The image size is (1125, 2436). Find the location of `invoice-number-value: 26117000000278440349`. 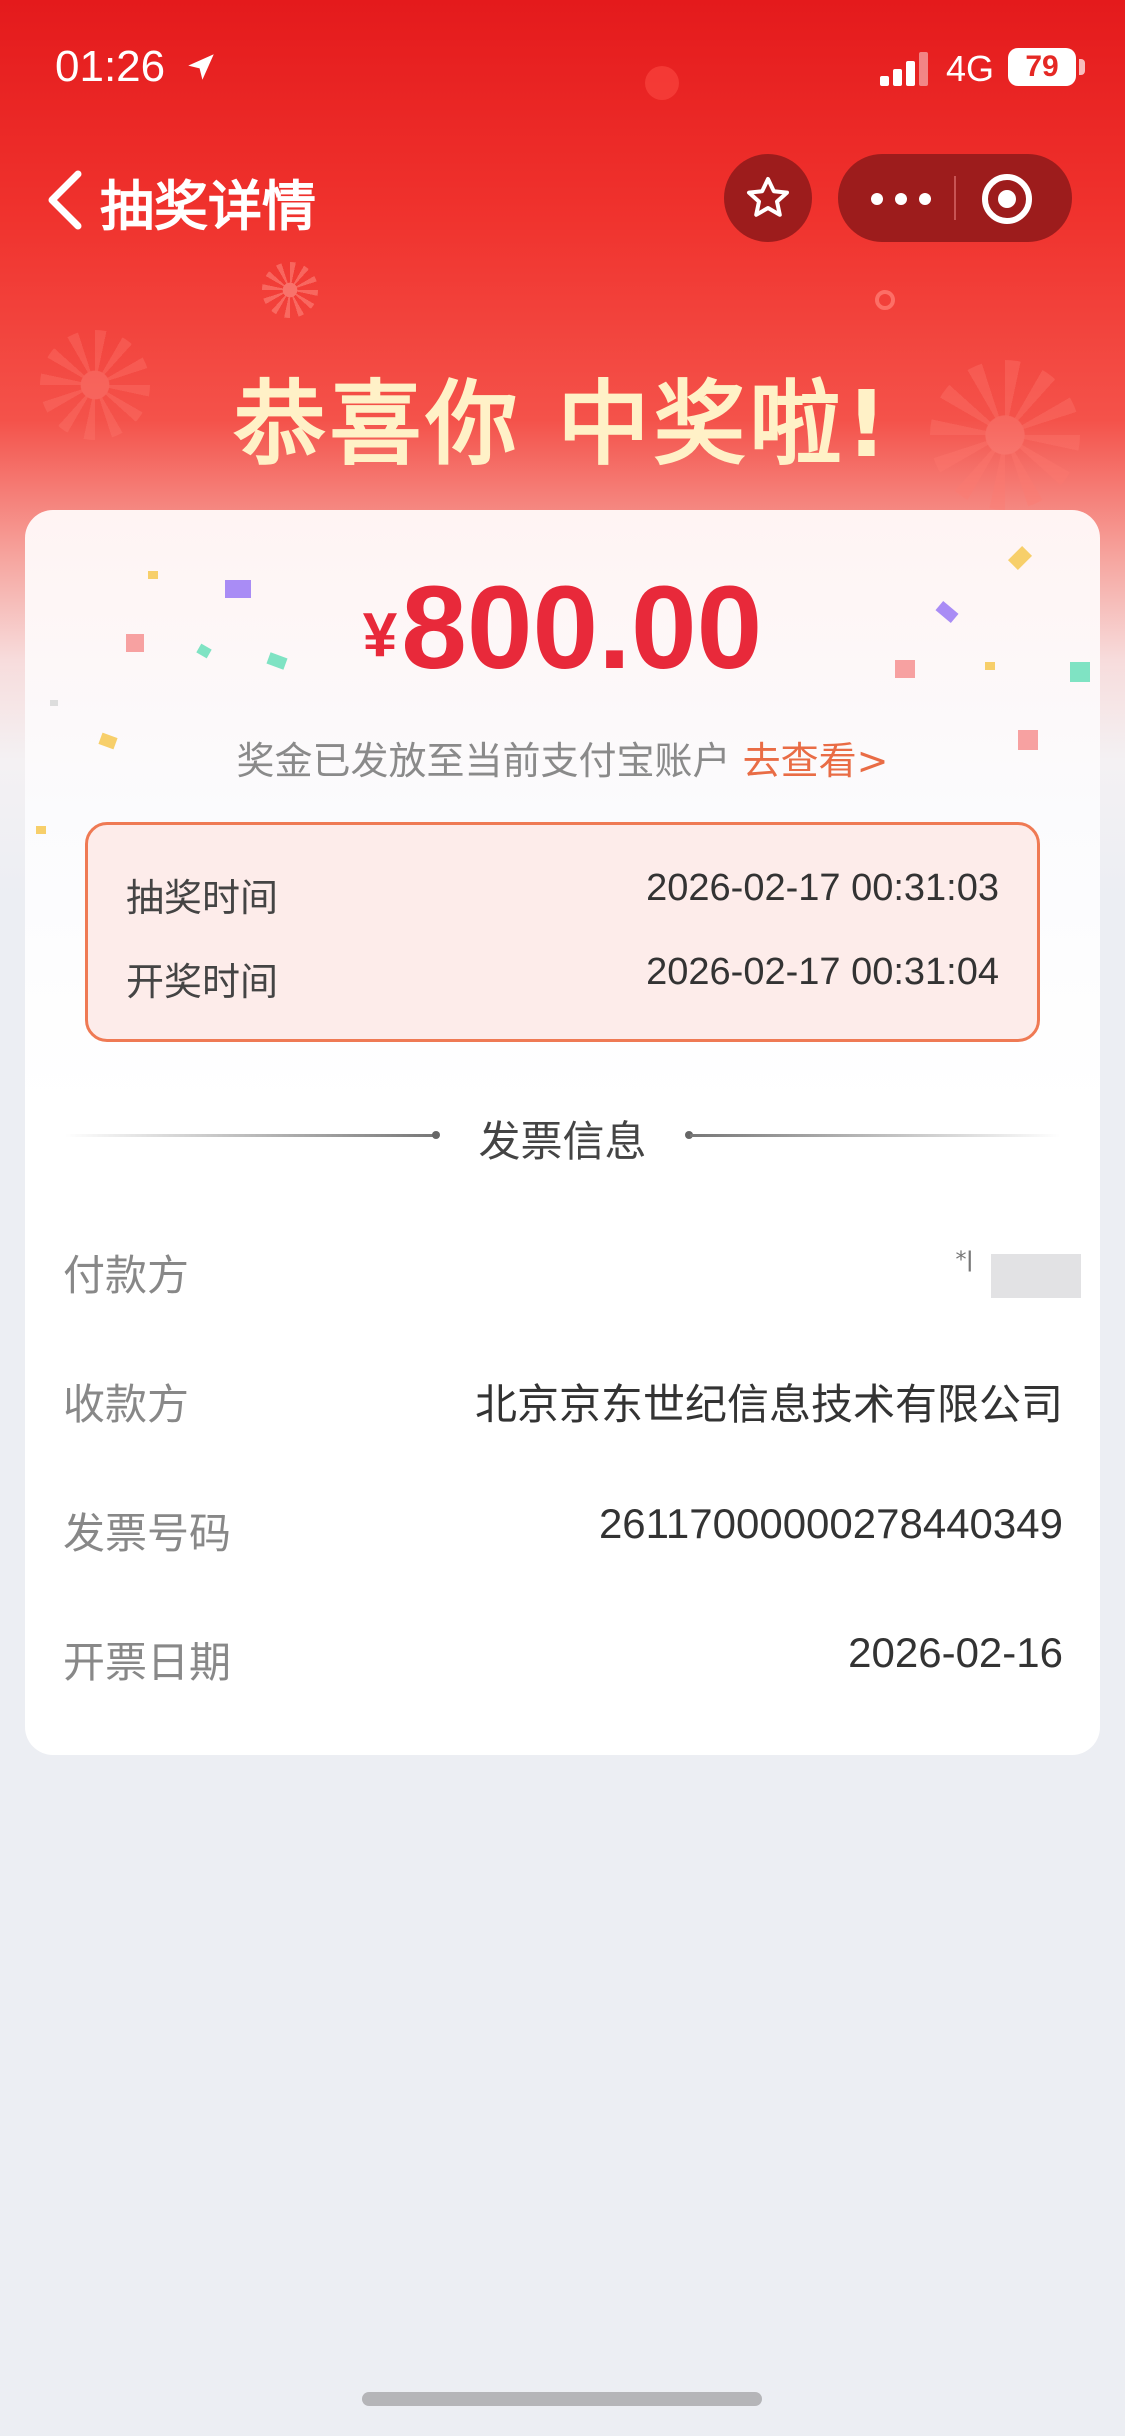

invoice-number-value: 26117000000278440349 is located at coordinates (830, 1523).